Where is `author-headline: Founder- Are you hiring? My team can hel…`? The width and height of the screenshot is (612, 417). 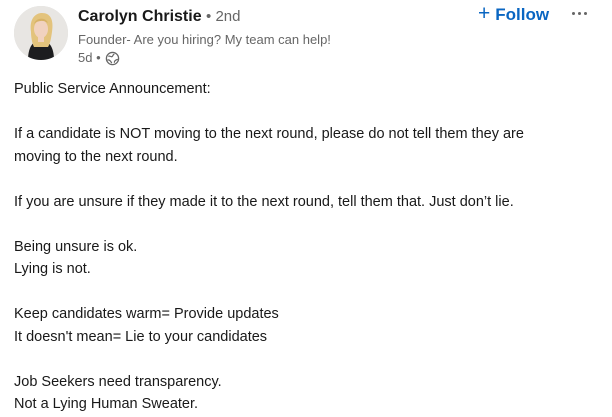
author-headline: Founder- Are you hiring? My team can hel… is located at coordinates (204, 39).